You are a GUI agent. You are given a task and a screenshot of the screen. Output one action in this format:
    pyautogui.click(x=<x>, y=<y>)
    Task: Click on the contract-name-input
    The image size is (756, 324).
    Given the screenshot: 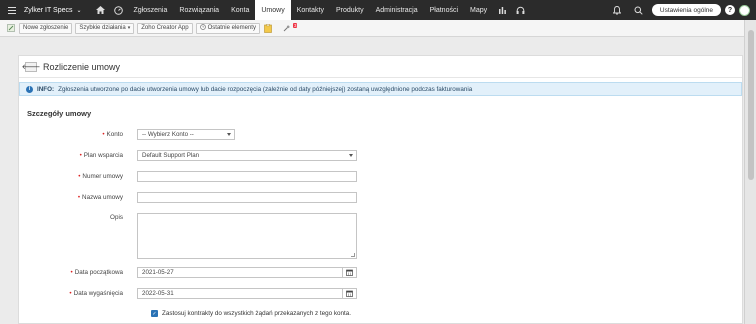 What is the action you would take?
    pyautogui.click(x=247, y=197)
    